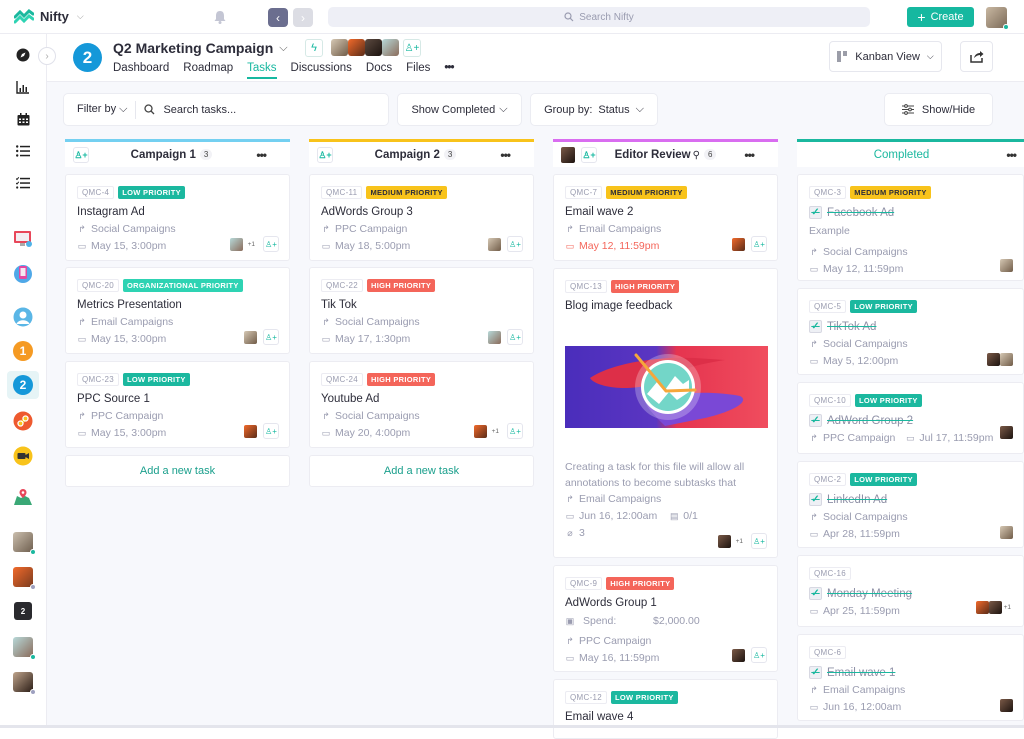 The image size is (1024, 739). What do you see at coordinates (665, 709) in the screenshot?
I see `task-card: QMC-12LOW PRIORITY Email wave 4` at bounding box center [665, 709].